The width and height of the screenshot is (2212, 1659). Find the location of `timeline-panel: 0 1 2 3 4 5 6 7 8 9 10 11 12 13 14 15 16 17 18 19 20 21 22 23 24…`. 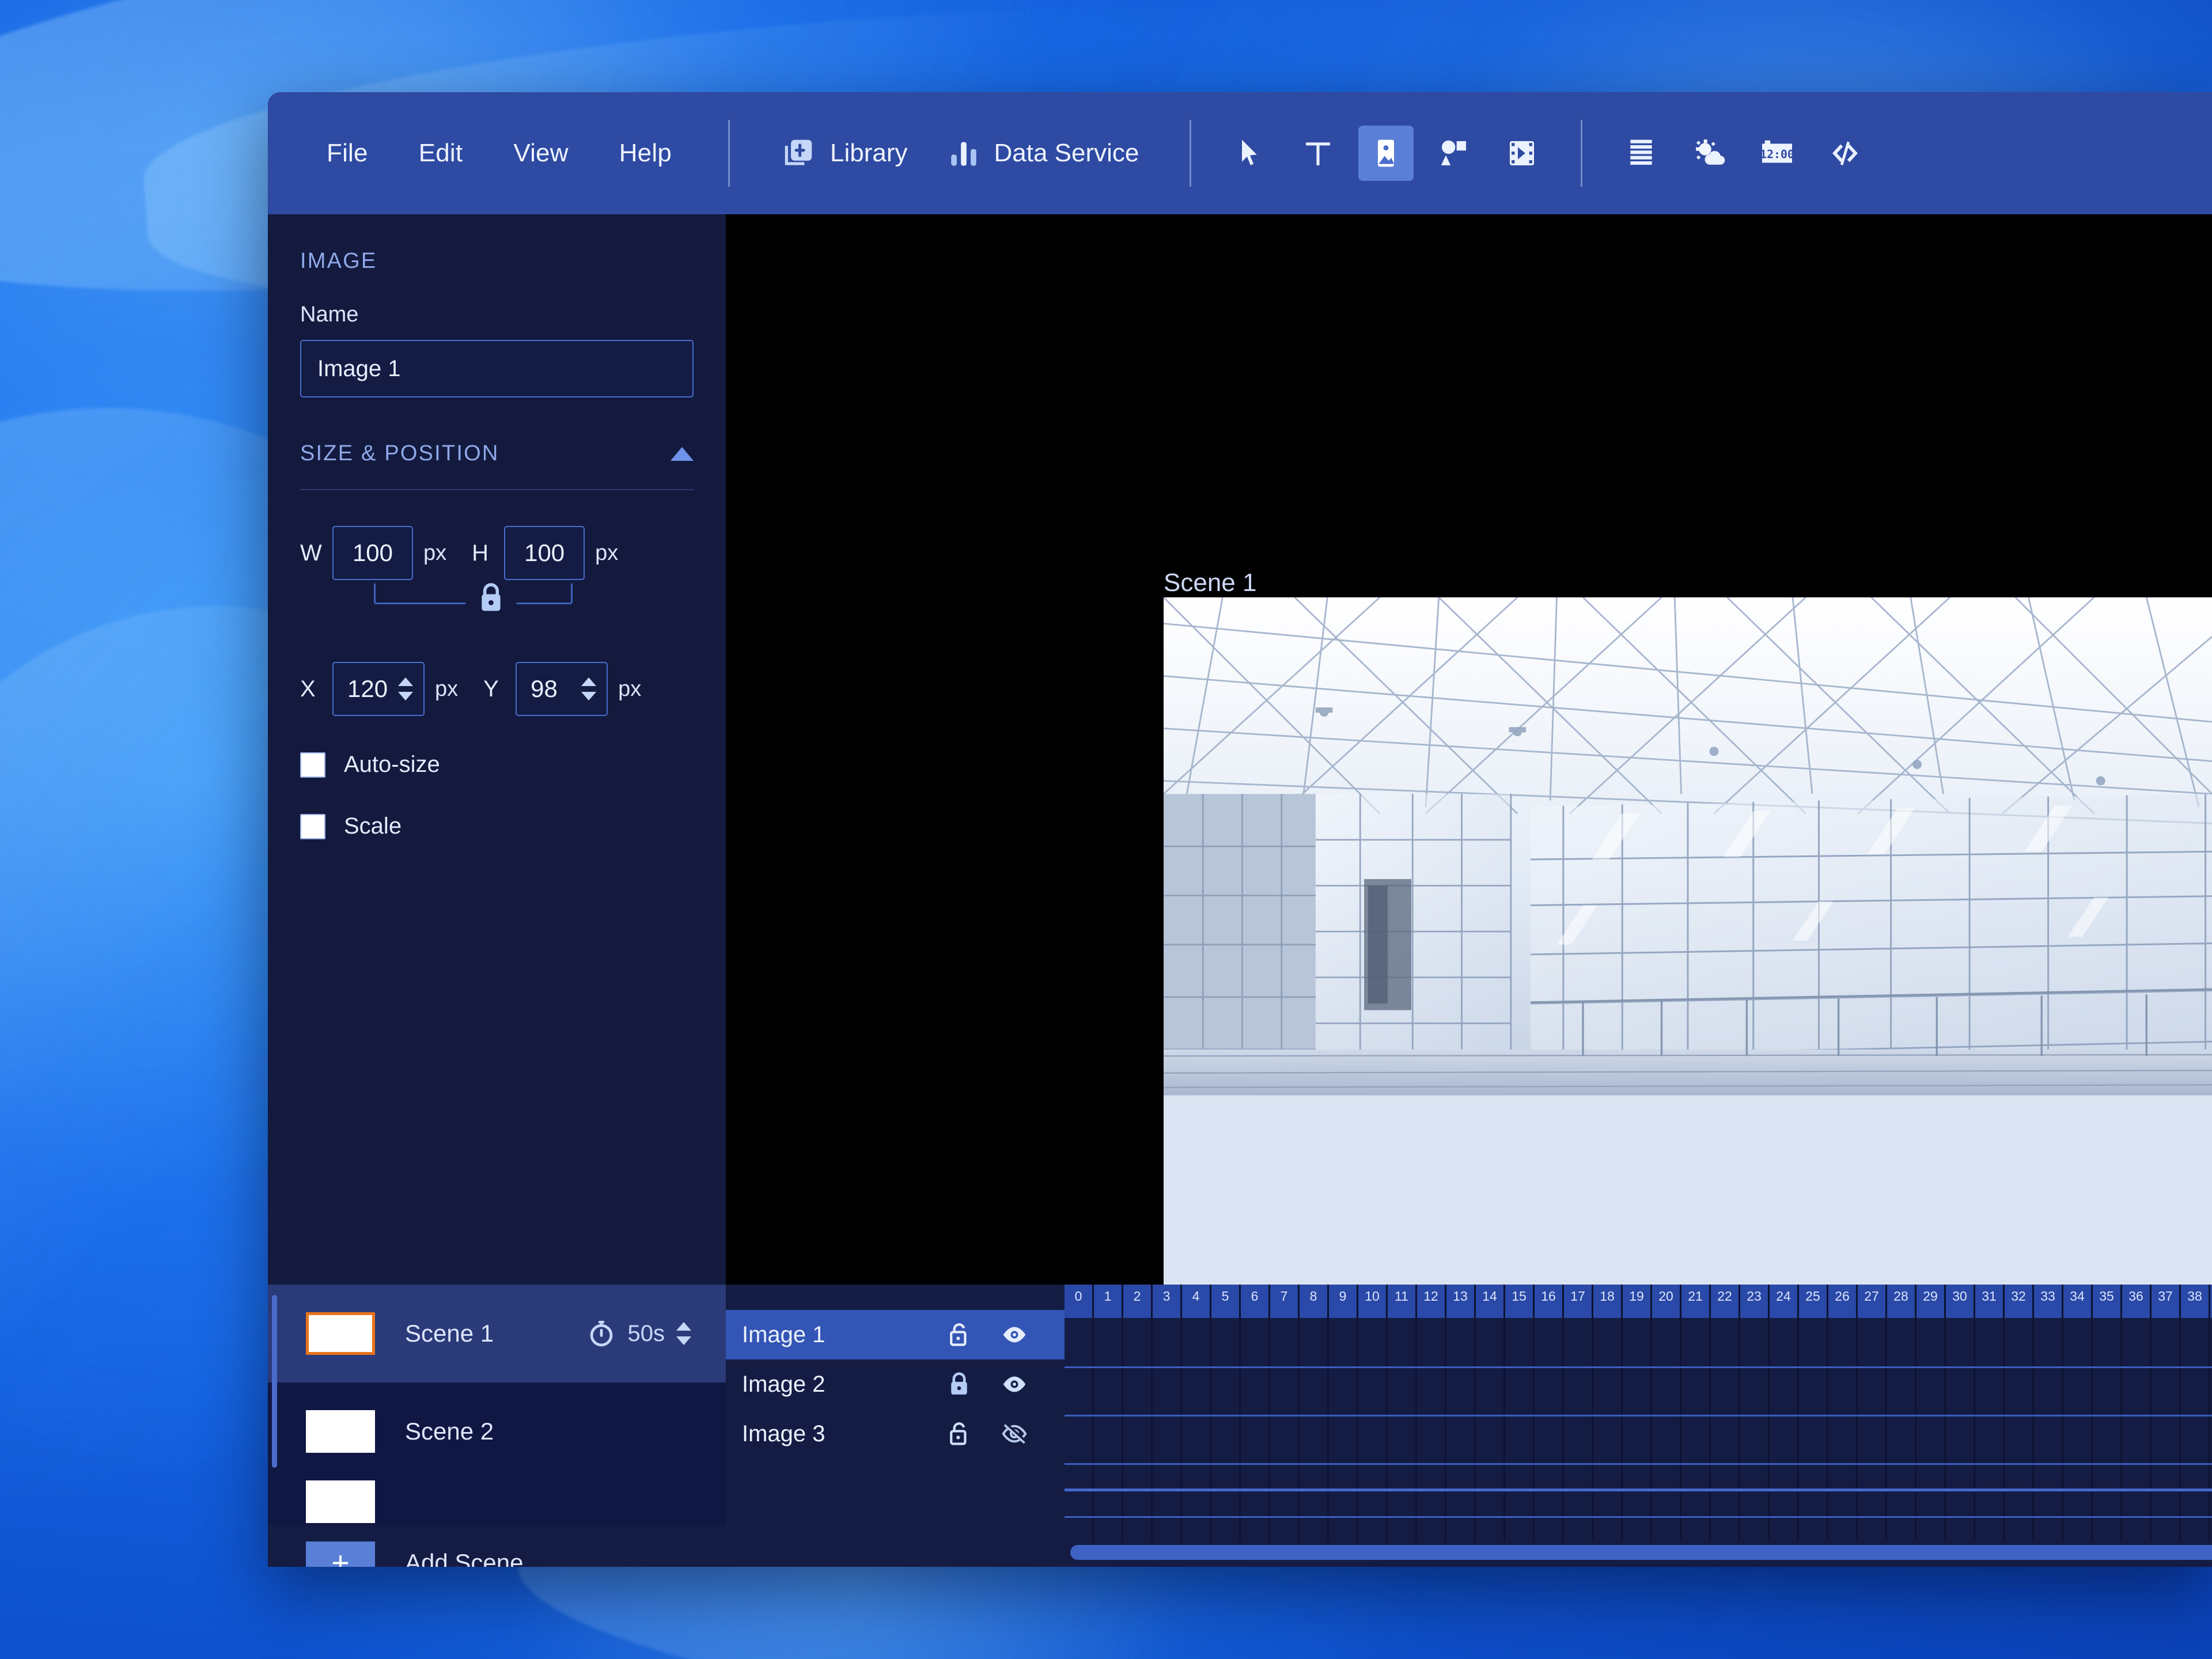

timeline-panel: 0 1 2 3 4 5 6 7 8 9 10 11 12 13 14 15 16 17 18 19 20 21 22 23 24… is located at coordinates (1638, 1426).